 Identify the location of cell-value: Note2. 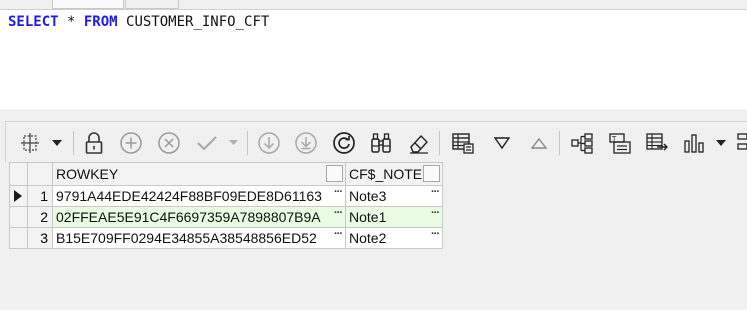
(368, 238).